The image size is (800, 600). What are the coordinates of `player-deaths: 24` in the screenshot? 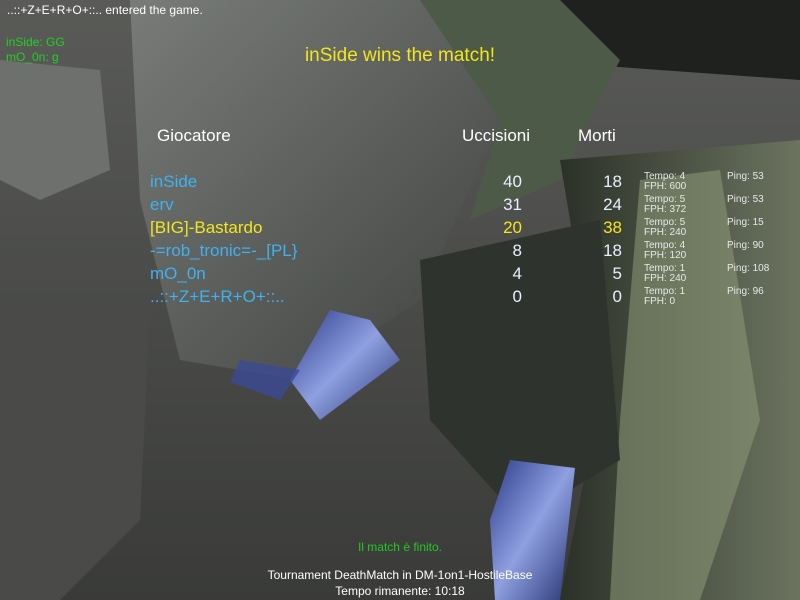 It's located at (612, 204).